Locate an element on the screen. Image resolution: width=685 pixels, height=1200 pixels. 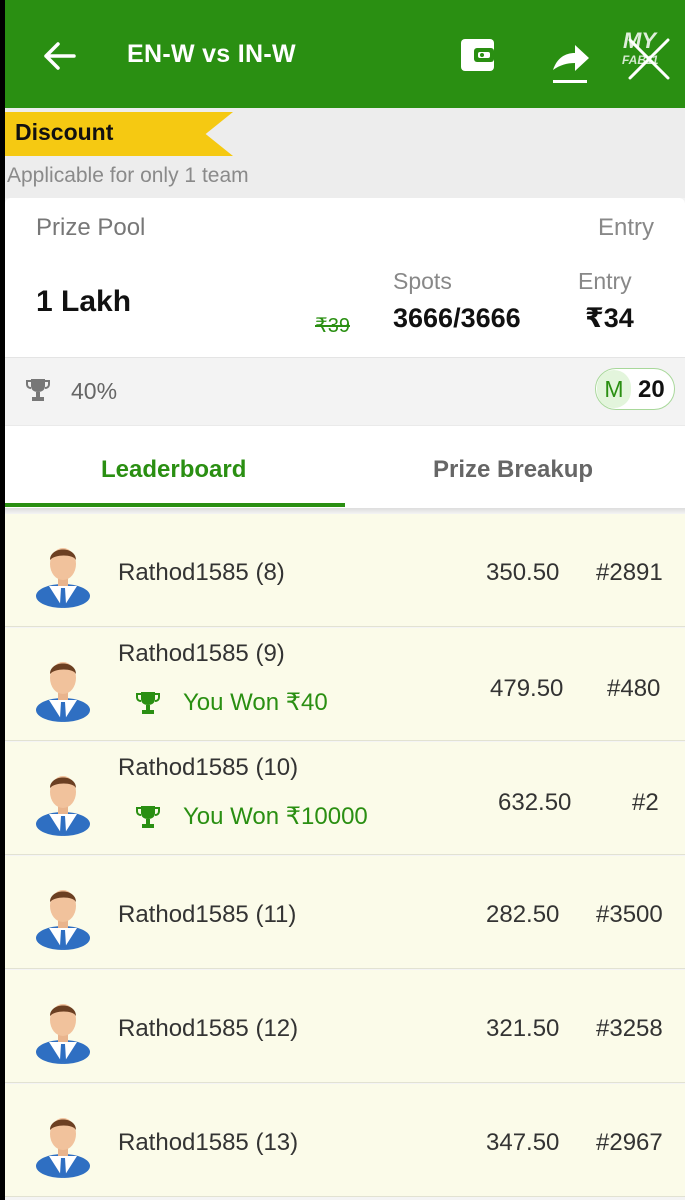
max-teams-value: 20 is located at coordinates (651, 389).